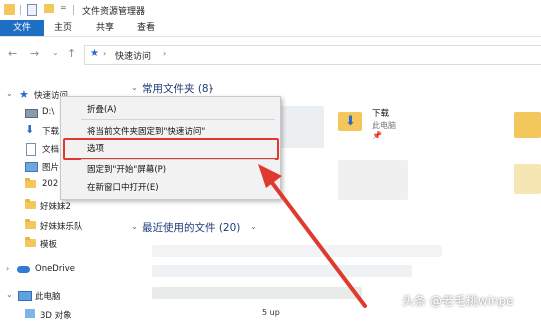 This screenshot has width=541, height=324. Describe the element at coordinates (123, 187) in the screenshot. I see `menu-item-open-new-window: 在新窗口中打开(E)` at that location.